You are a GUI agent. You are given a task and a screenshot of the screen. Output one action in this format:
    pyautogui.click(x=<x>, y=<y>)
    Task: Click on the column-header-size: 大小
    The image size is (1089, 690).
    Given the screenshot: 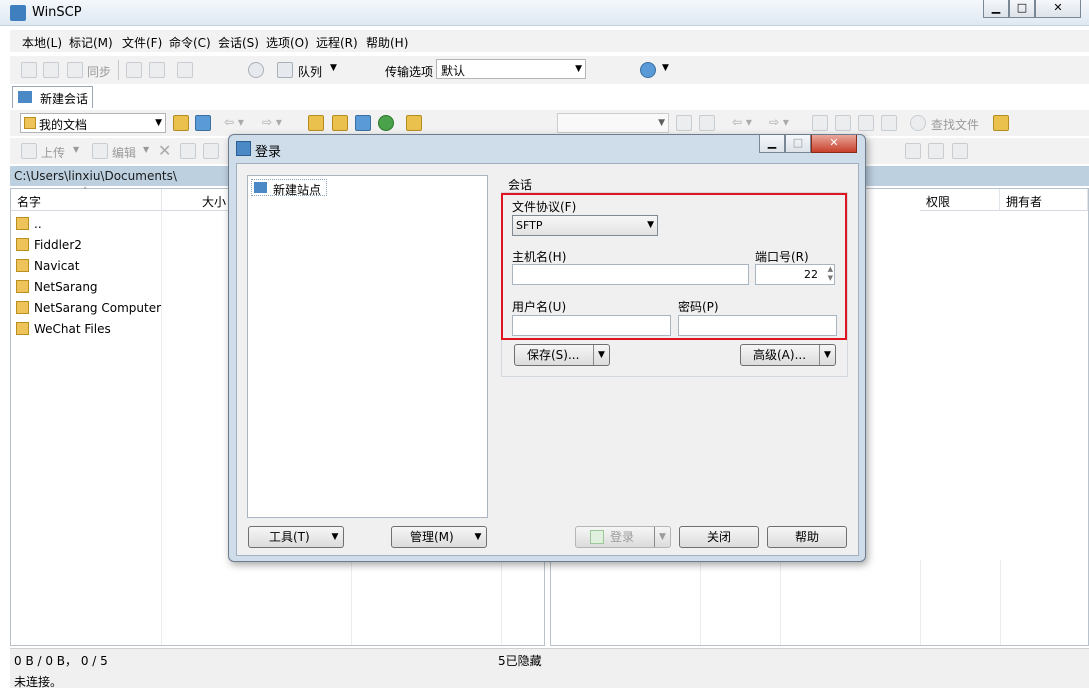 What is the action you would take?
    pyautogui.click(x=197, y=200)
    